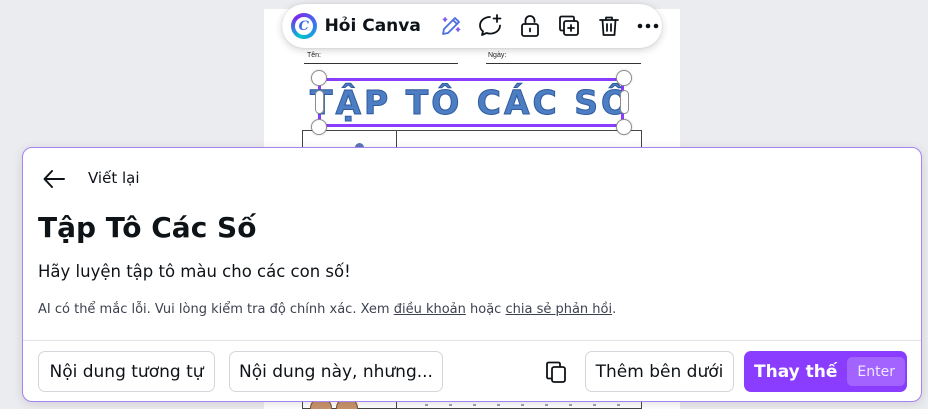 Image resolution: width=928 pixels, height=409 pixels. Describe the element at coordinates (451, 26) in the screenshot. I see `magic-pencil-icon` at that location.